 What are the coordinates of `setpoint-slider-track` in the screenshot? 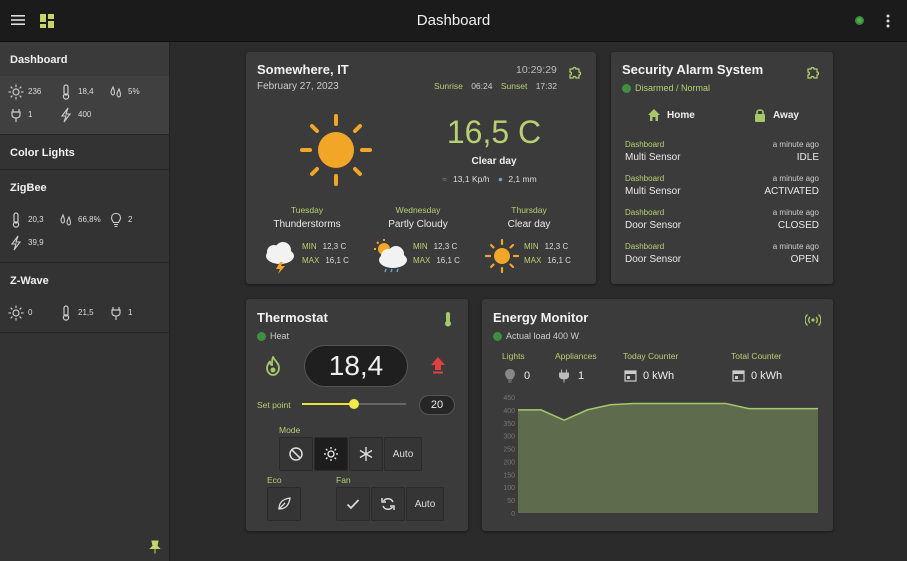 It's located at (354, 404).